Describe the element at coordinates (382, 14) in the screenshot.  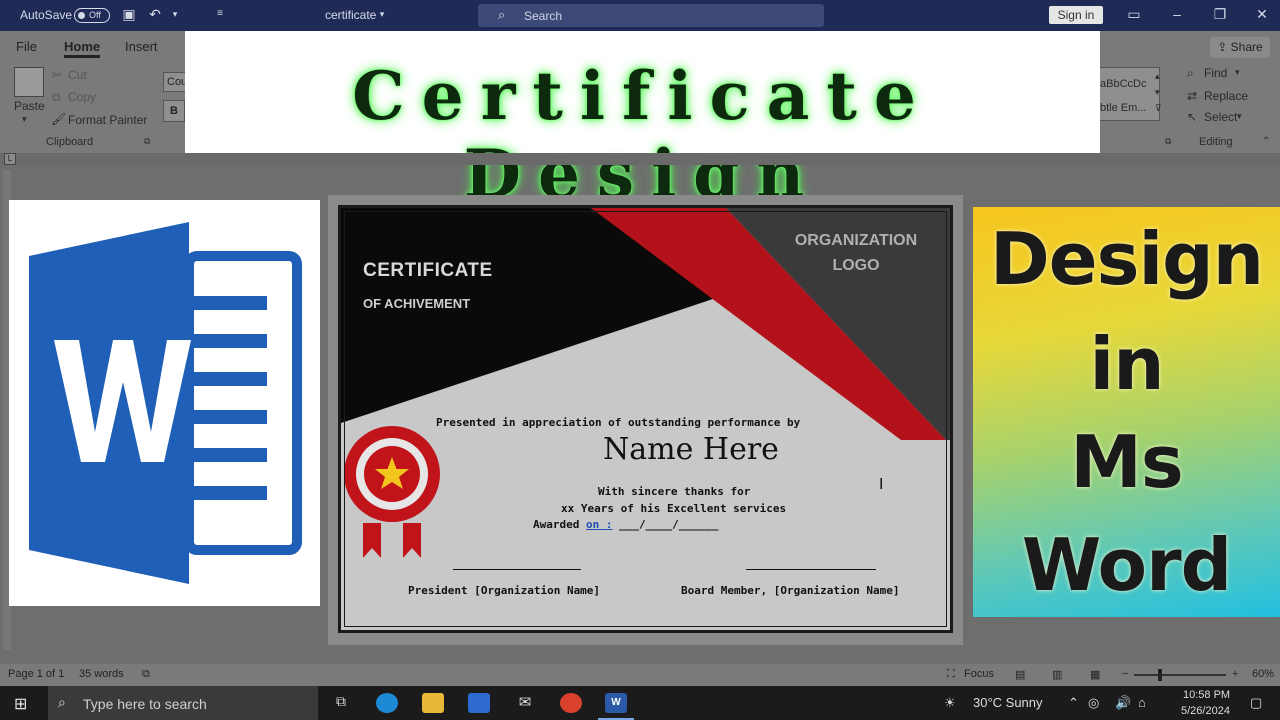
I see `document-title-chevron-icon: ▾` at that location.